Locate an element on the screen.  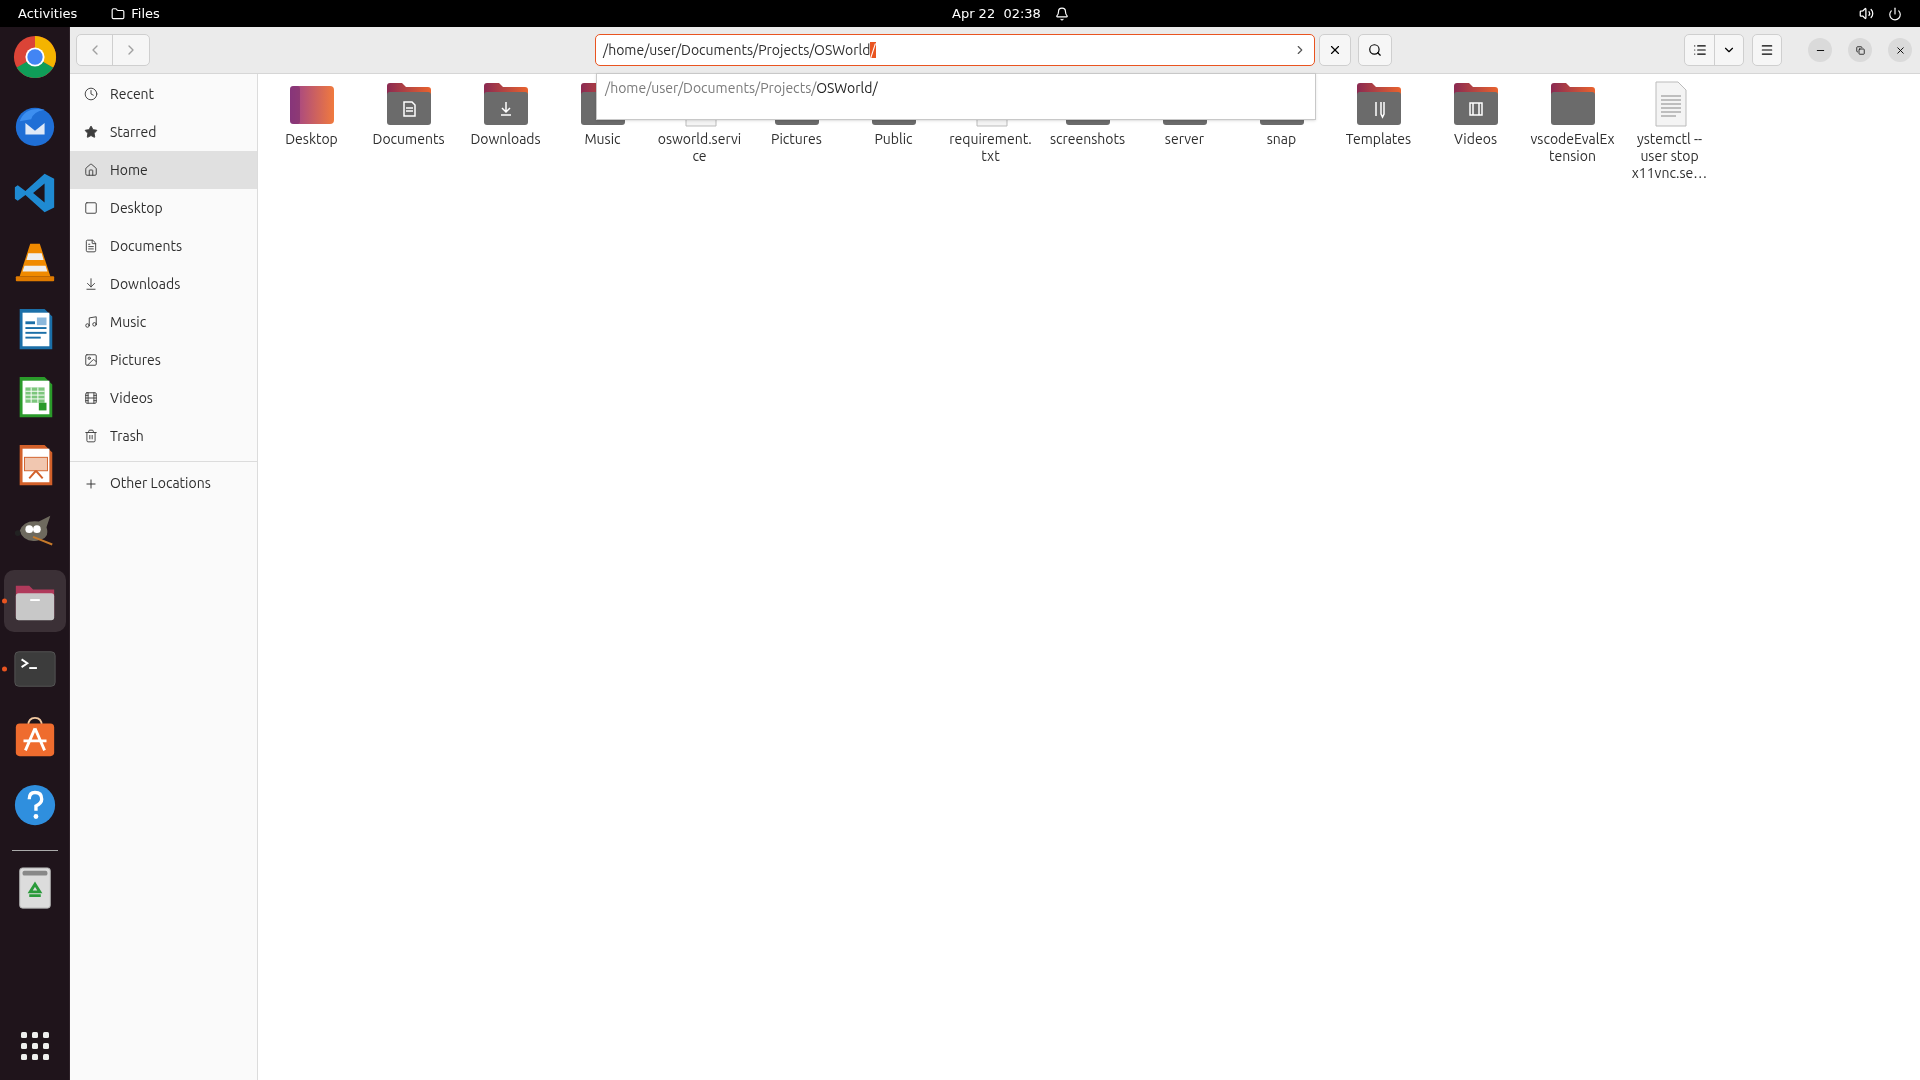
maximize-button is located at coordinates (1860, 50).